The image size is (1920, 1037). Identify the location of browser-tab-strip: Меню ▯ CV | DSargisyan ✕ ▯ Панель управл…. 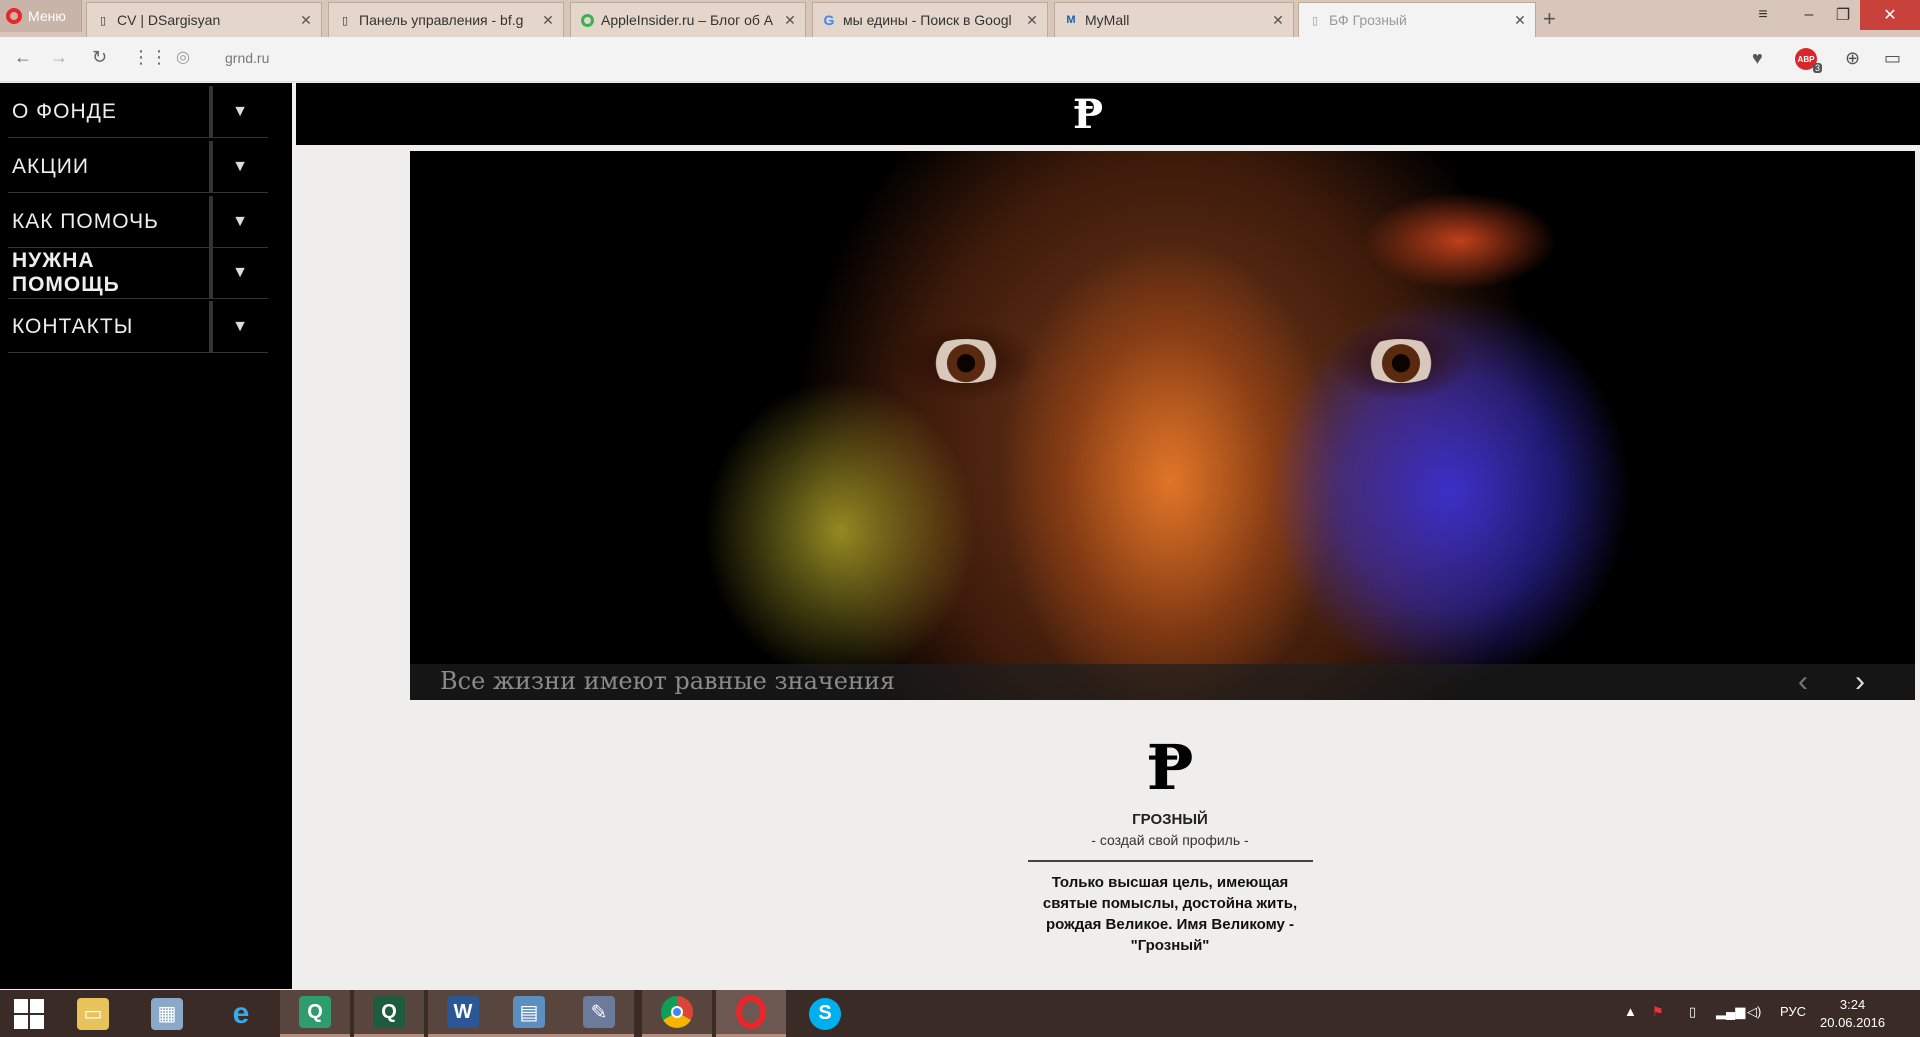
(960, 18).